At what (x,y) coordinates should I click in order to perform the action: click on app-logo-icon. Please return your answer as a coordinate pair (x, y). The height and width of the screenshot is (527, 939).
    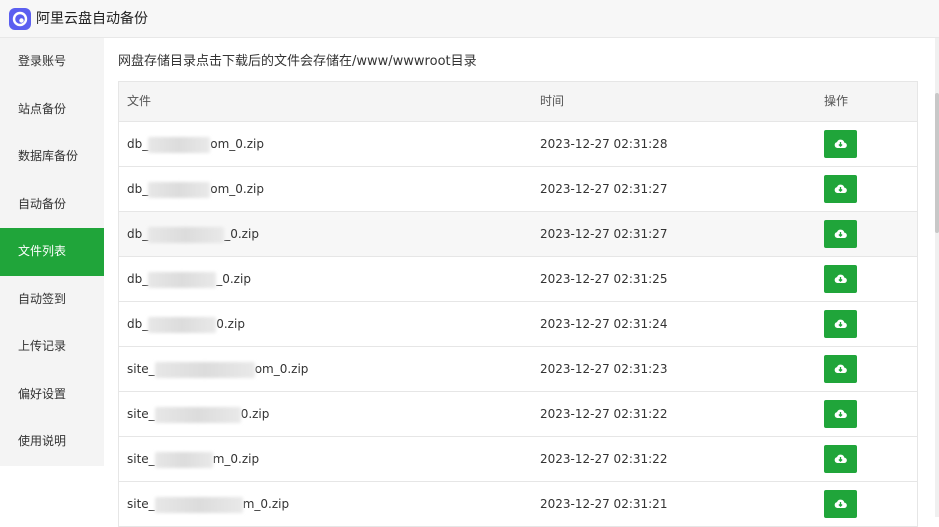
    Looking at the image, I should click on (20, 19).